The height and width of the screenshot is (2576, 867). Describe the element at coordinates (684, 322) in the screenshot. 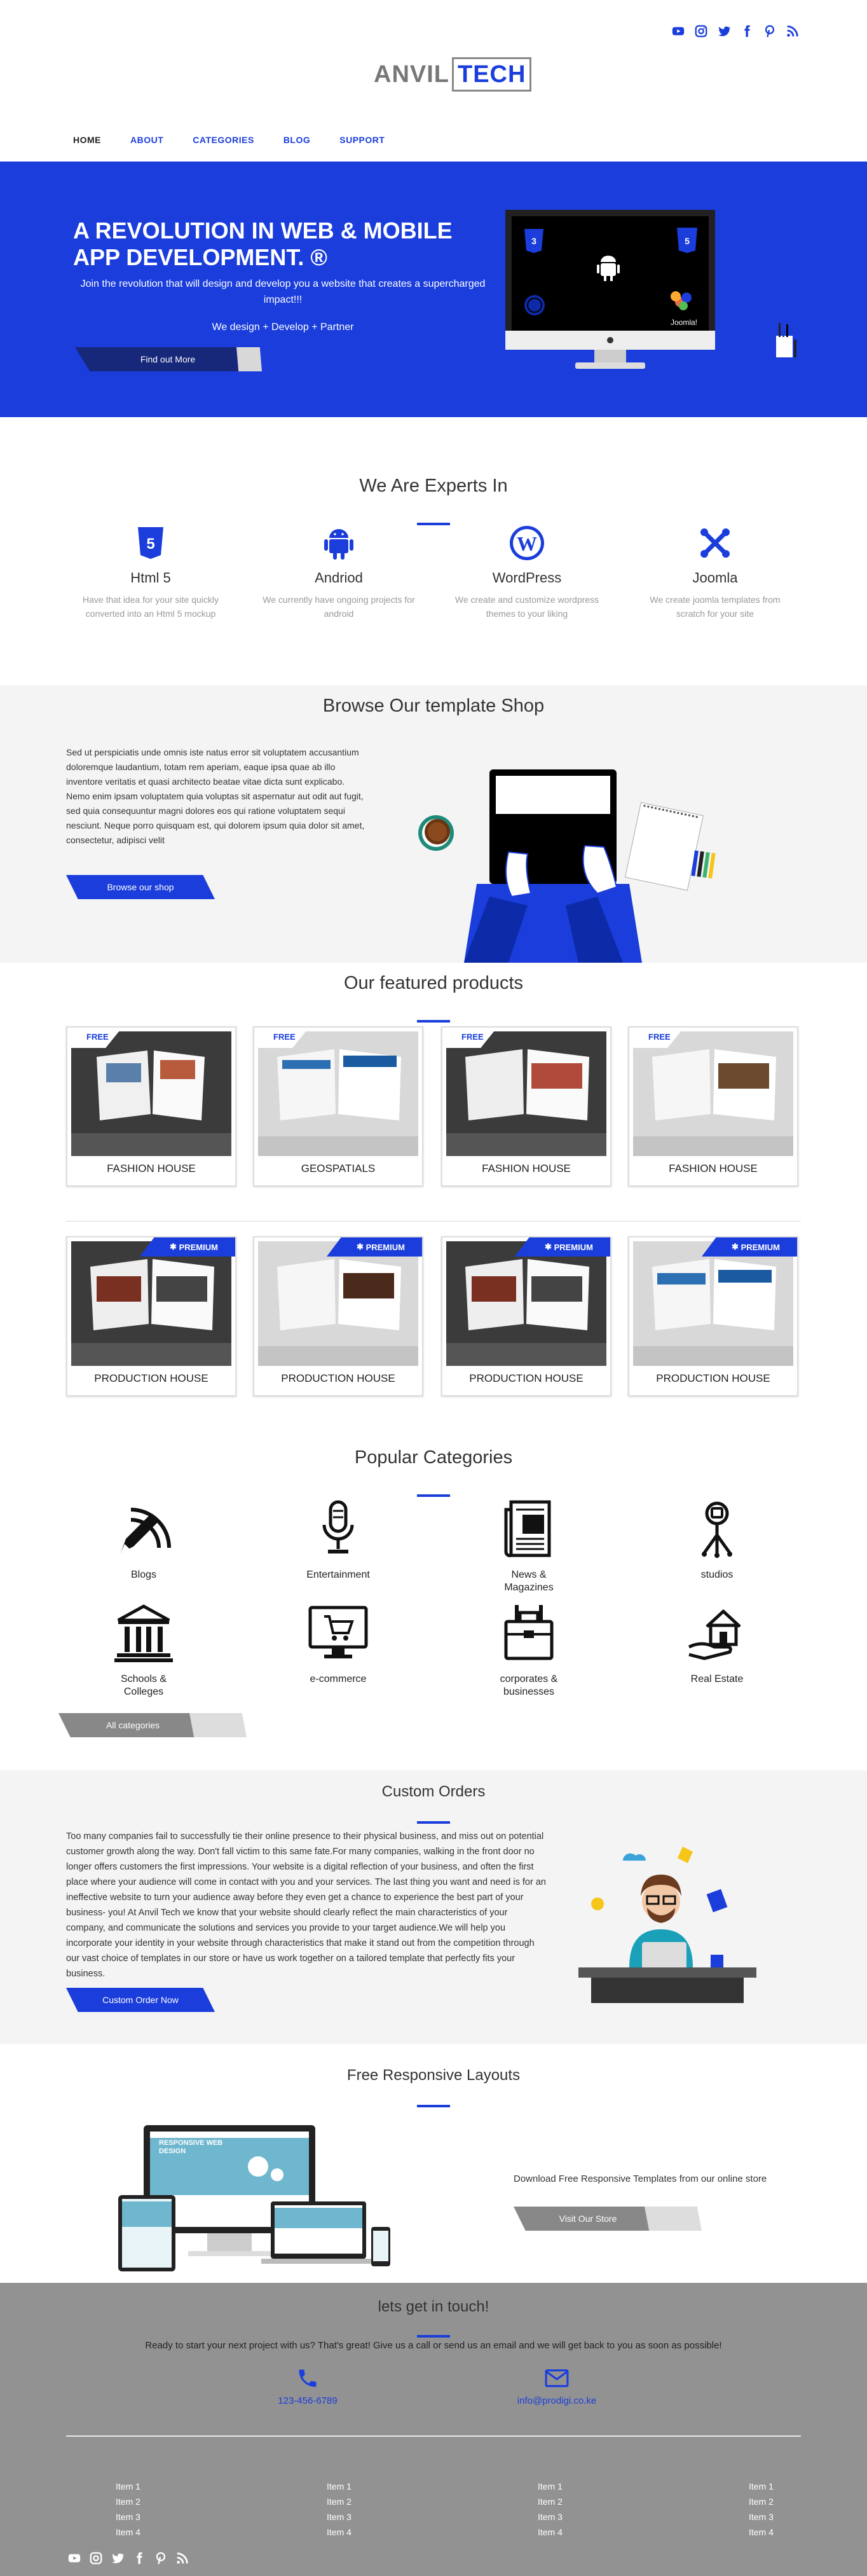

I see `joomla-screen-label: Joomla!` at that location.